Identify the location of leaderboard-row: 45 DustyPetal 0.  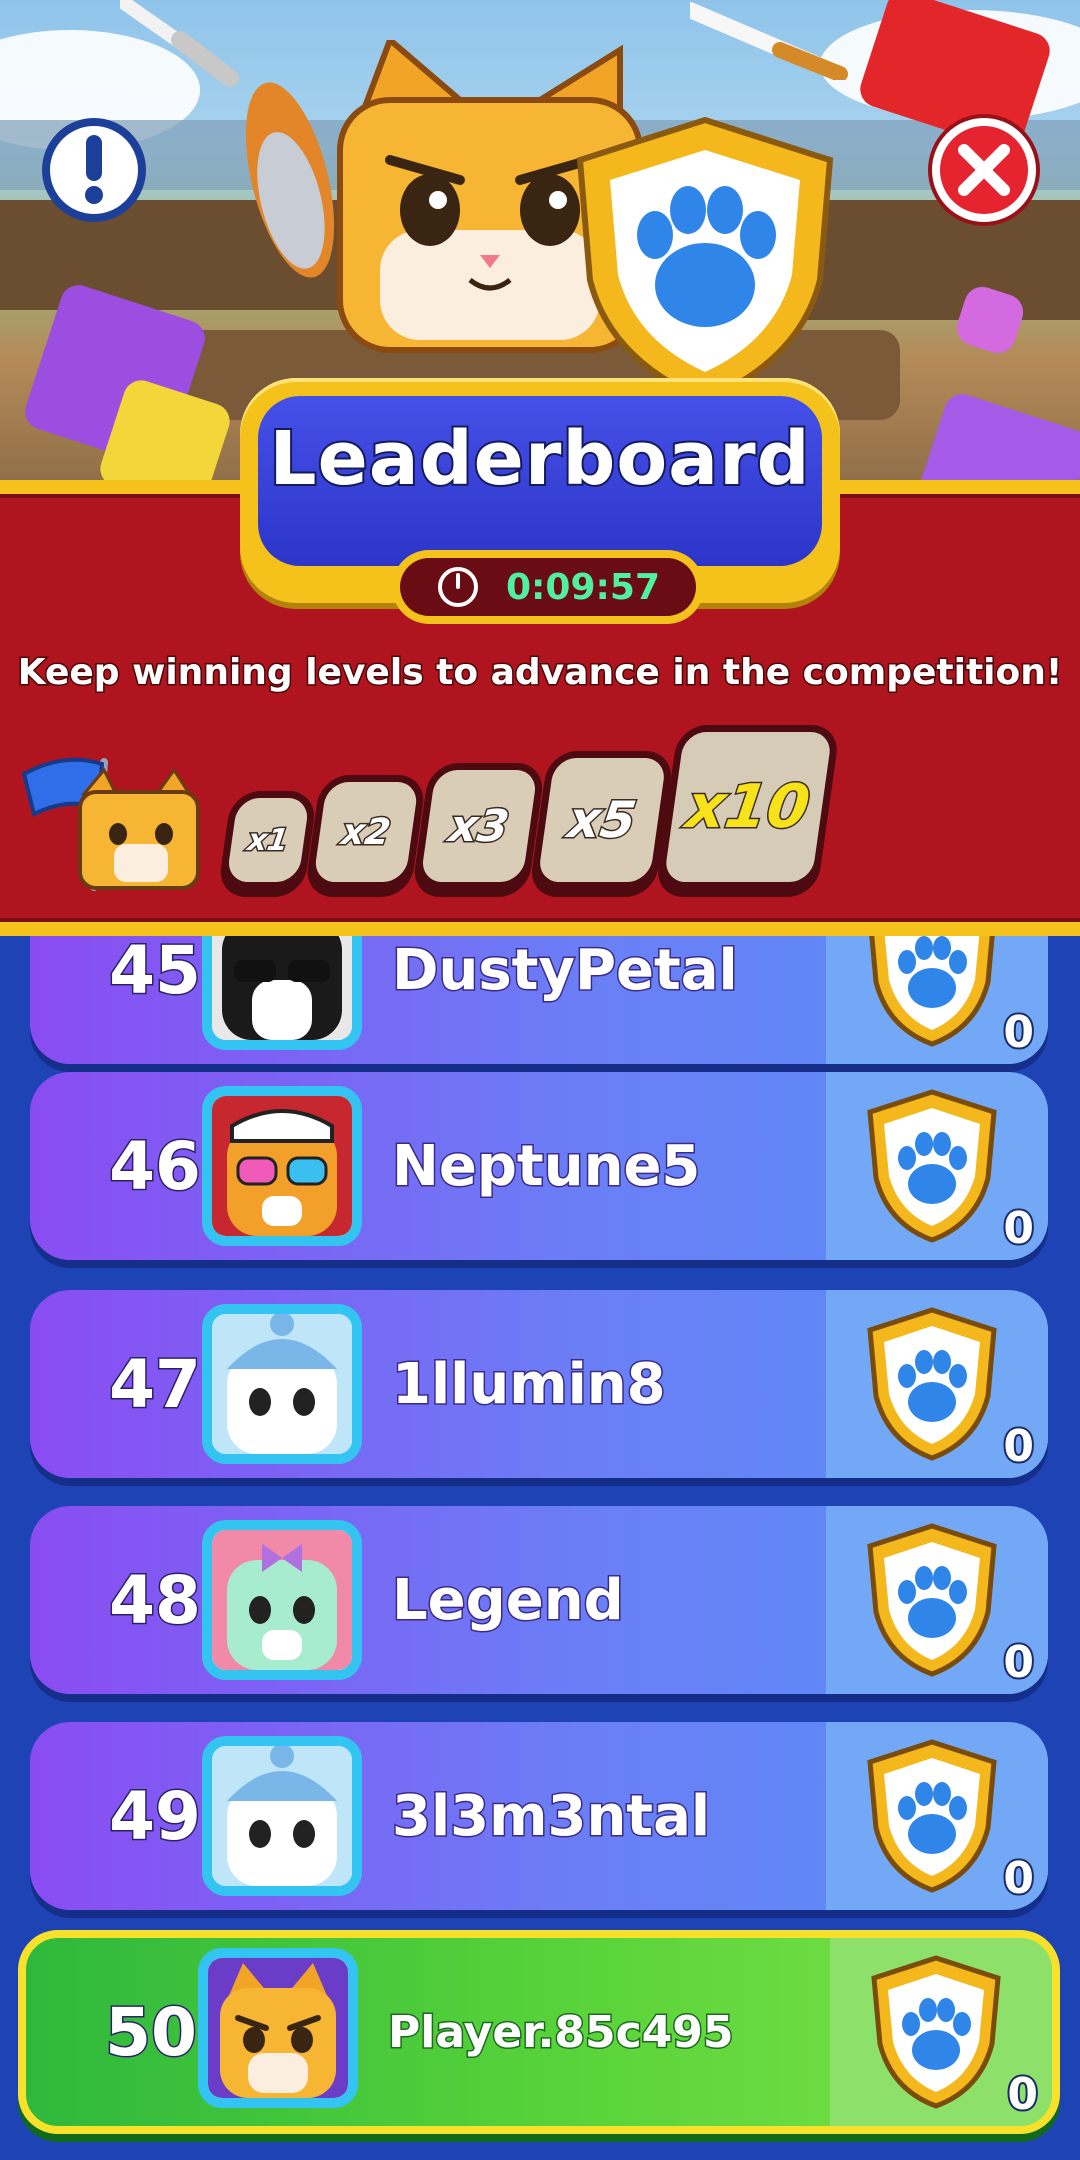
(539, 1000).